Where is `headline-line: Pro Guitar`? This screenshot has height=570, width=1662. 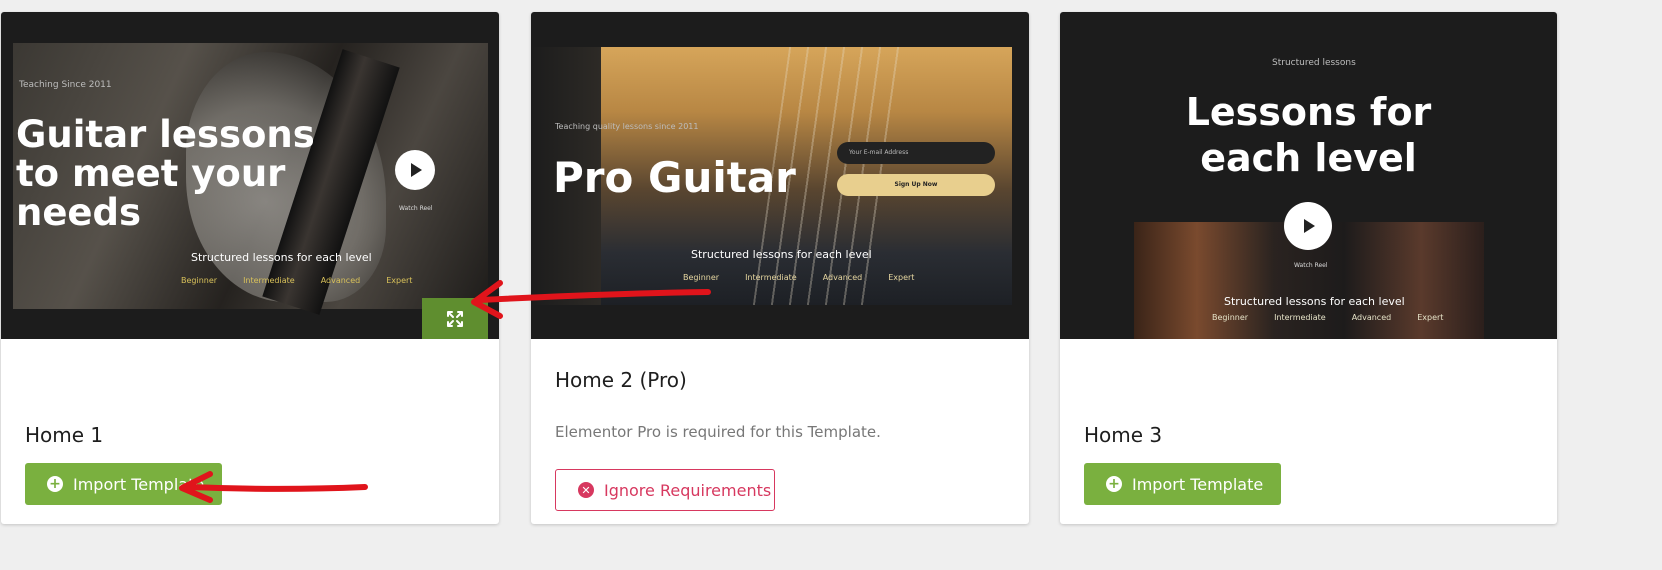
headline-line: Pro Guitar is located at coordinates (674, 177).